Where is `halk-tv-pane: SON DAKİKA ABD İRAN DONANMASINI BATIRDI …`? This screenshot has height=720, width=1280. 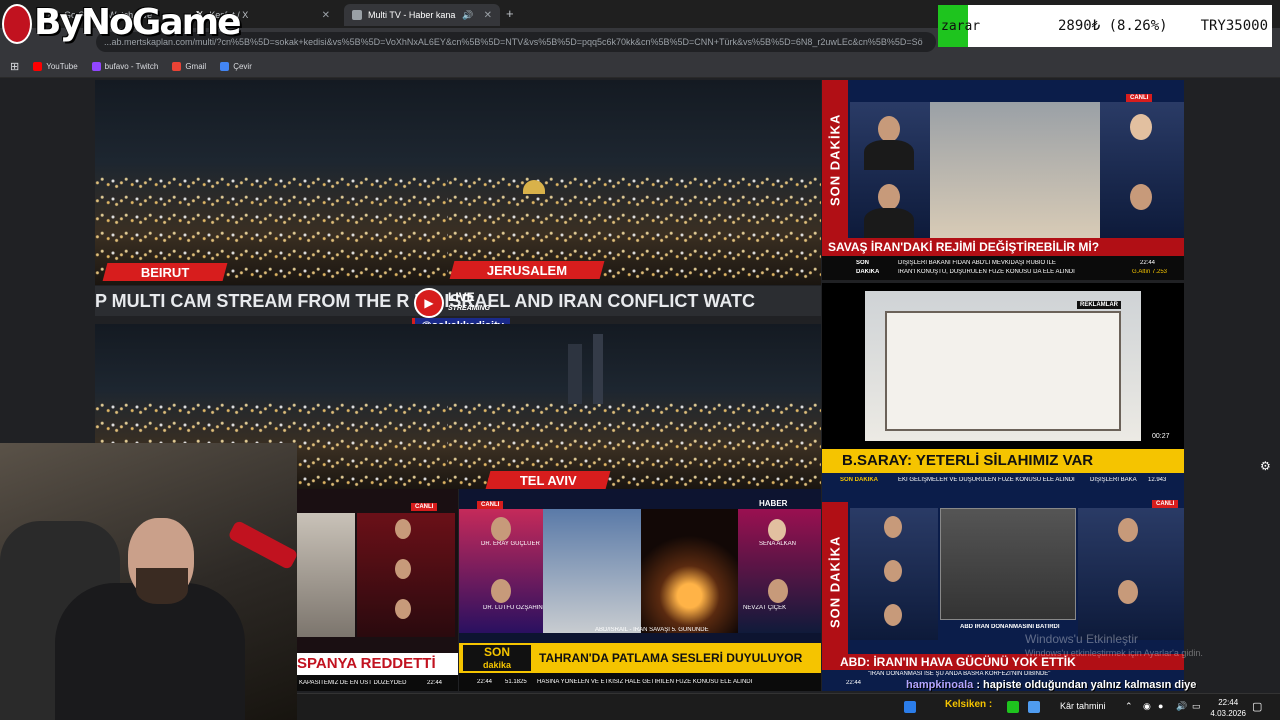
halk-tv-pane: SON DAKİKA ABD İRAN DONANMASINI BATIRDI … is located at coordinates (1003, 589).